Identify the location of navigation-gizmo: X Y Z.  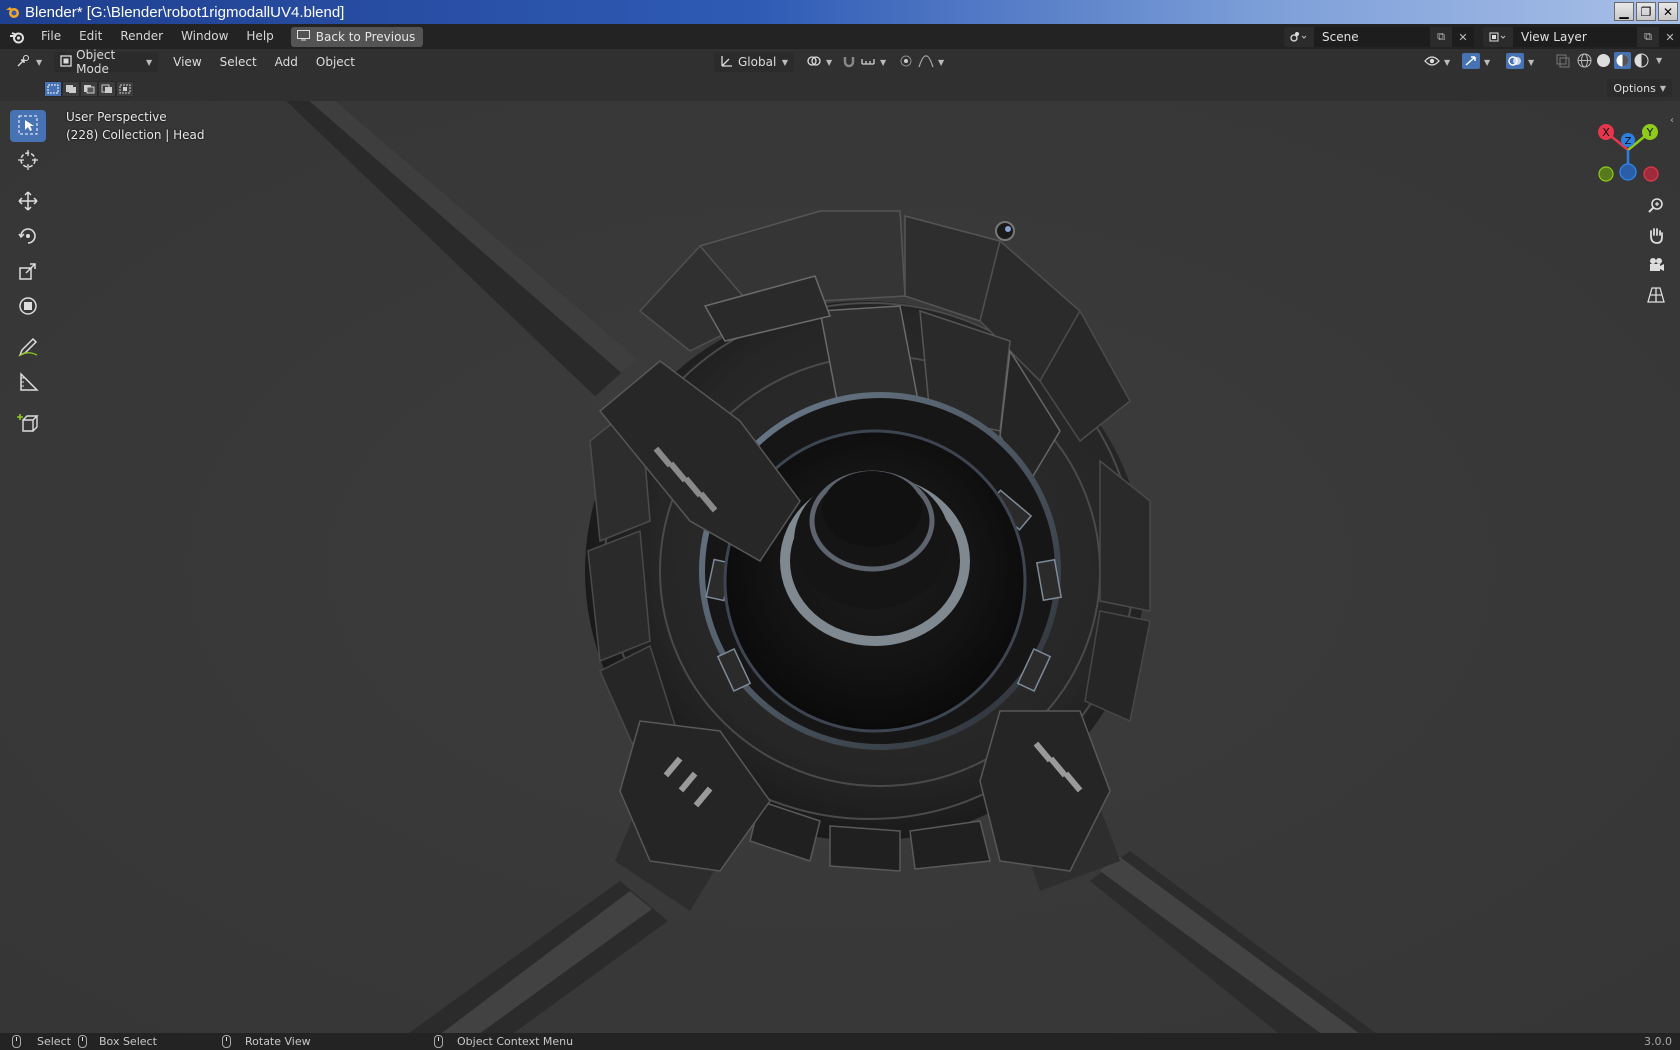
(1628, 158).